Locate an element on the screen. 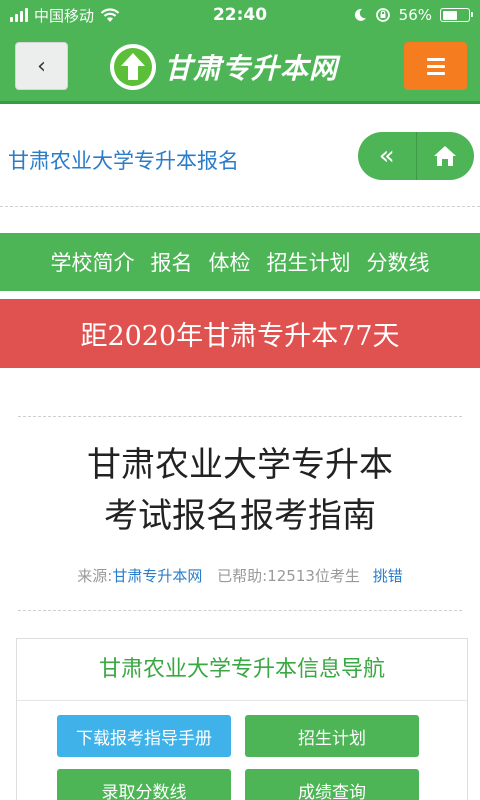 The height and width of the screenshot is (800, 480). category-nav: 学校简介 报名 体检 招生计划 分数线 is located at coordinates (240, 262).